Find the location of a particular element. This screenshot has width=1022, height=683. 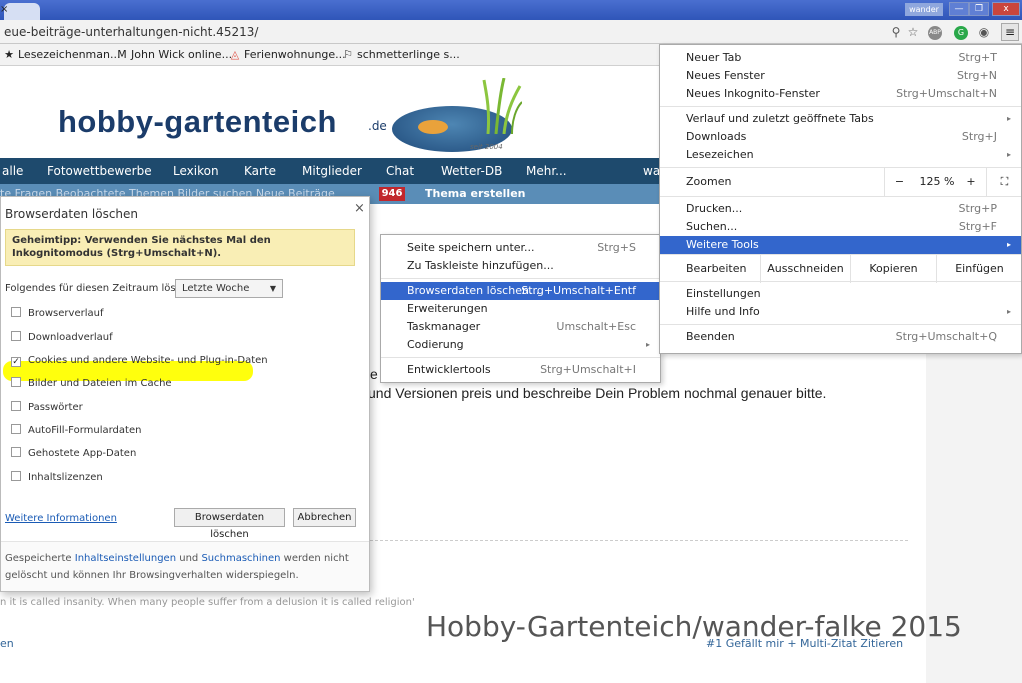

search-engines-link: Suchmaschinen is located at coordinates (240, 558).